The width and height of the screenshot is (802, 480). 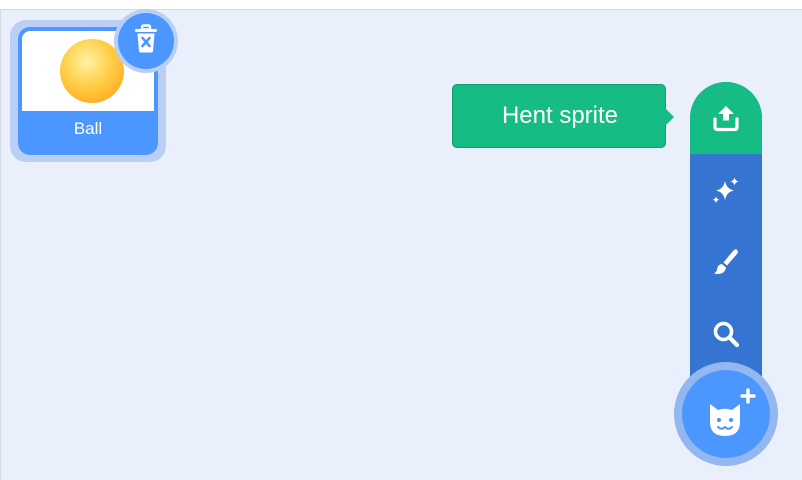 What do you see at coordinates (146, 38) in the screenshot?
I see `trash-icon` at bounding box center [146, 38].